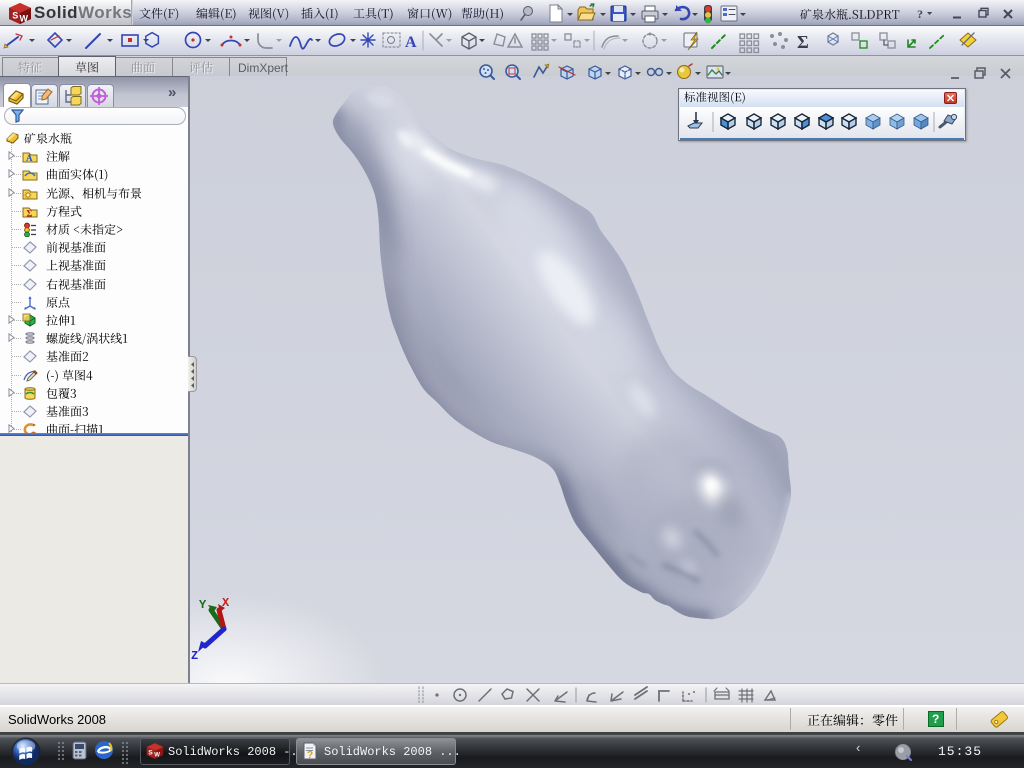 The width and height of the screenshot is (1024, 768). What do you see at coordinates (203, 605) in the screenshot?
I see `svg-text: Y` at bounding box center [203, 605].